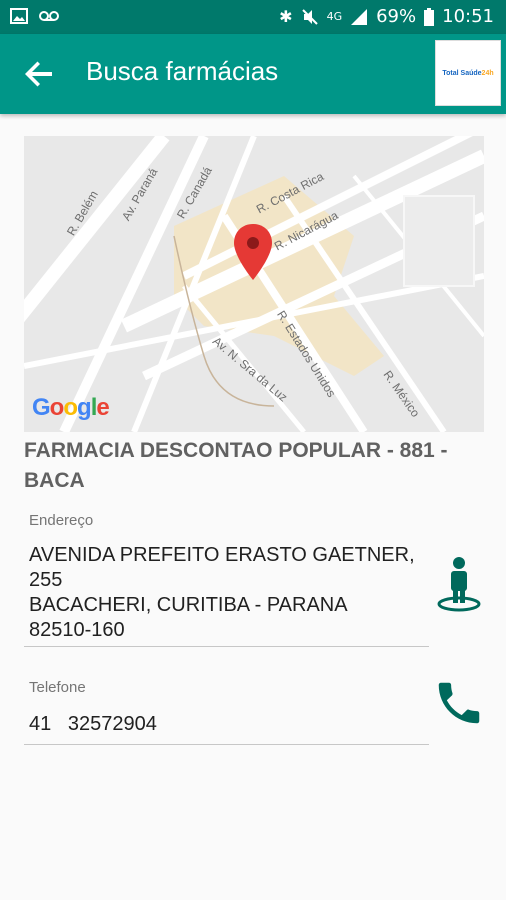  I want to click on call-button, so click(459, 705).